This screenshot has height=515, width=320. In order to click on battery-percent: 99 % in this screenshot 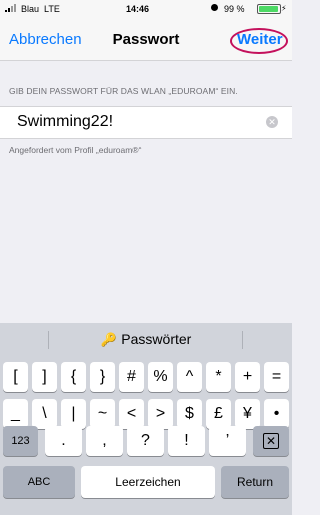, I will do `click(234, 9)`.